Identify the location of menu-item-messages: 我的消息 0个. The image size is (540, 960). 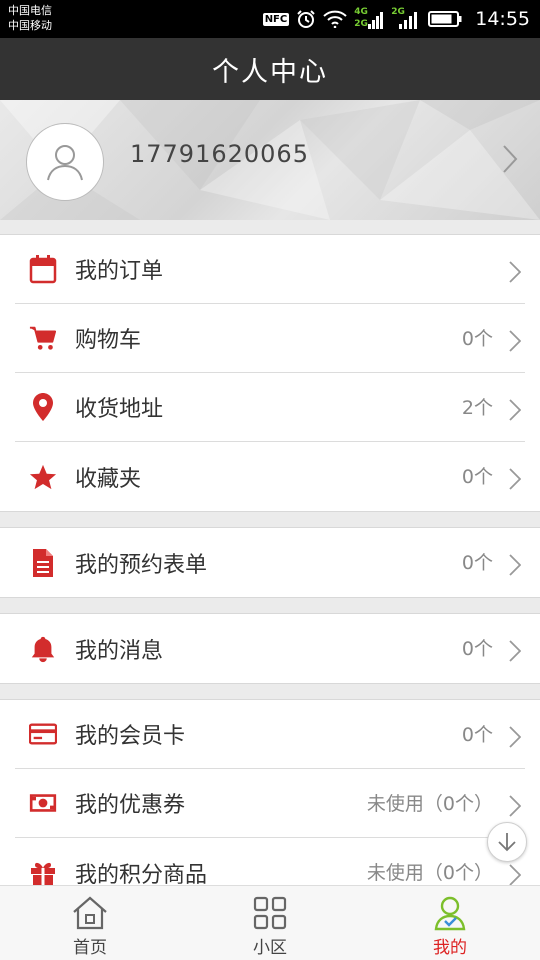
(270, 648).